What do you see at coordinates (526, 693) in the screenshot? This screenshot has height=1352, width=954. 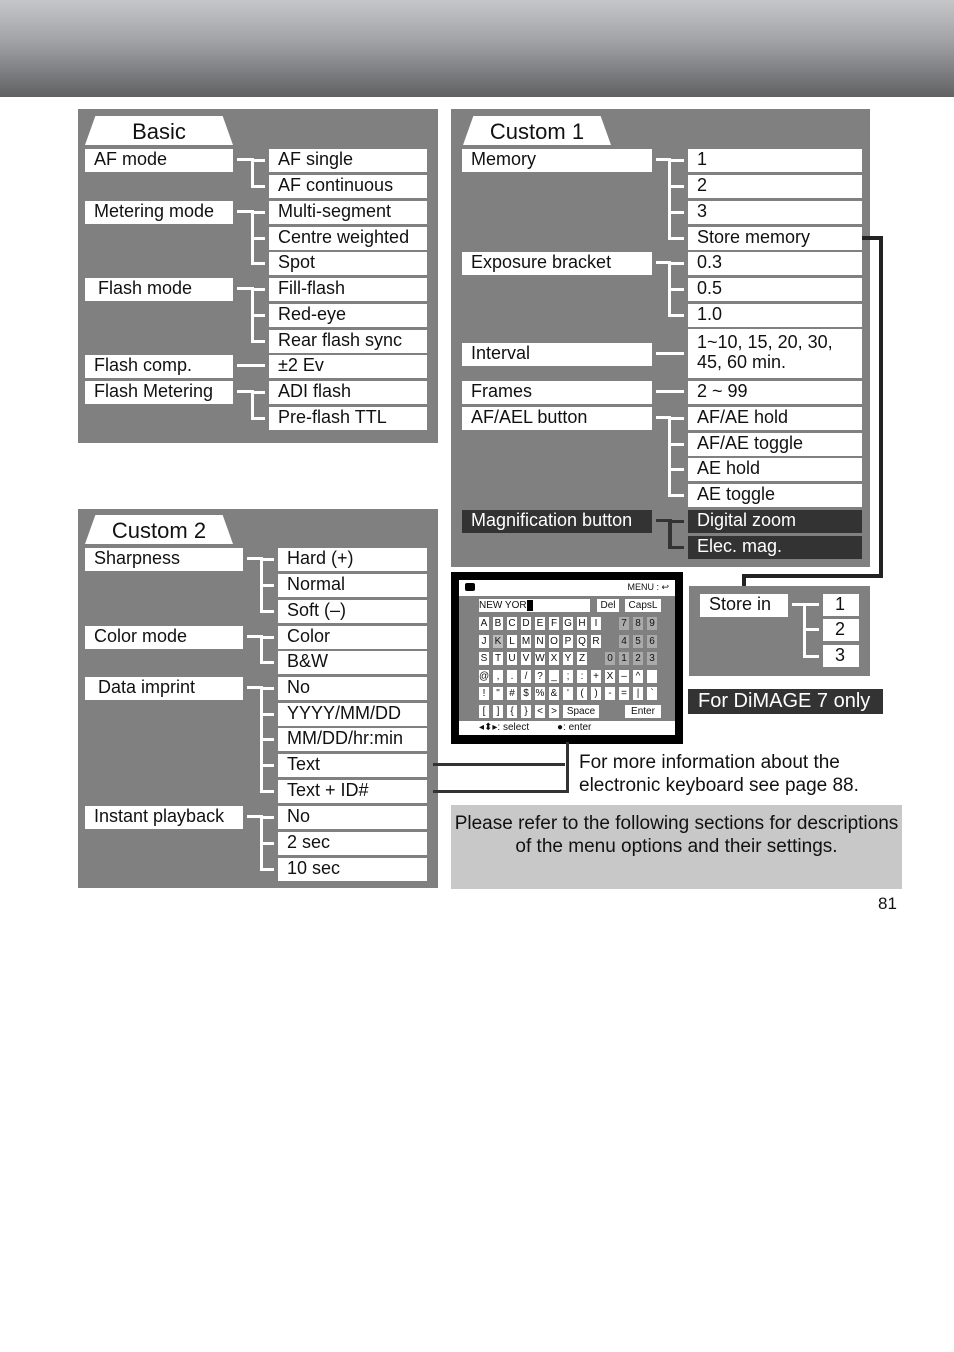 I see `keyboard-key: $` at bounding box center [526, 693].